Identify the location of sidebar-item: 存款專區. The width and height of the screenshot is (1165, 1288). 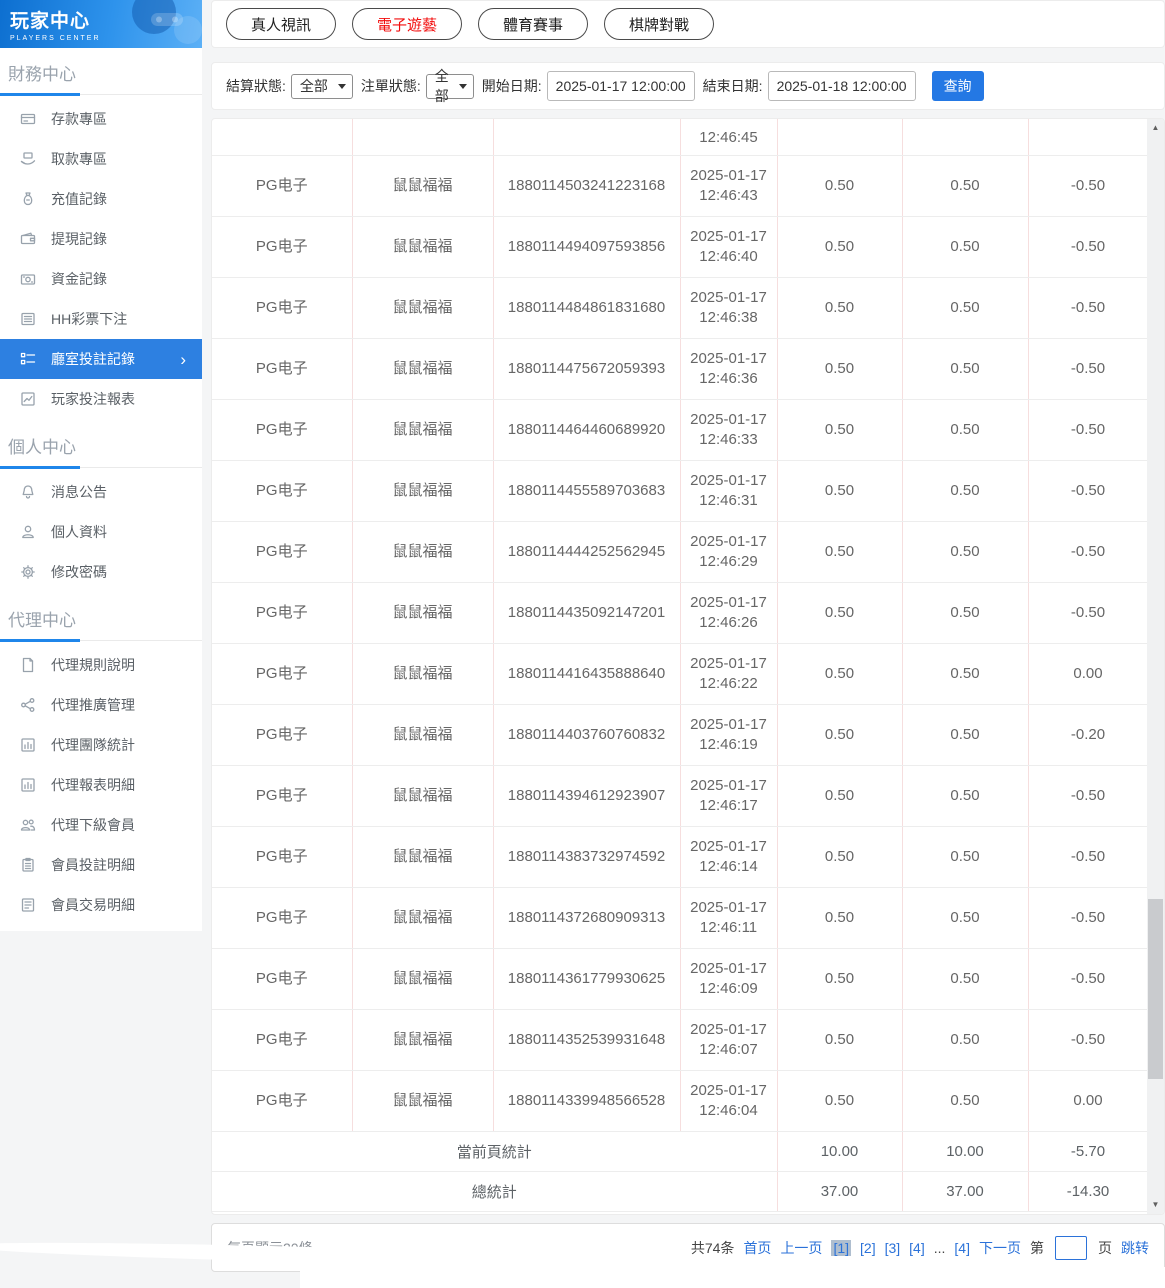
(101, 119).